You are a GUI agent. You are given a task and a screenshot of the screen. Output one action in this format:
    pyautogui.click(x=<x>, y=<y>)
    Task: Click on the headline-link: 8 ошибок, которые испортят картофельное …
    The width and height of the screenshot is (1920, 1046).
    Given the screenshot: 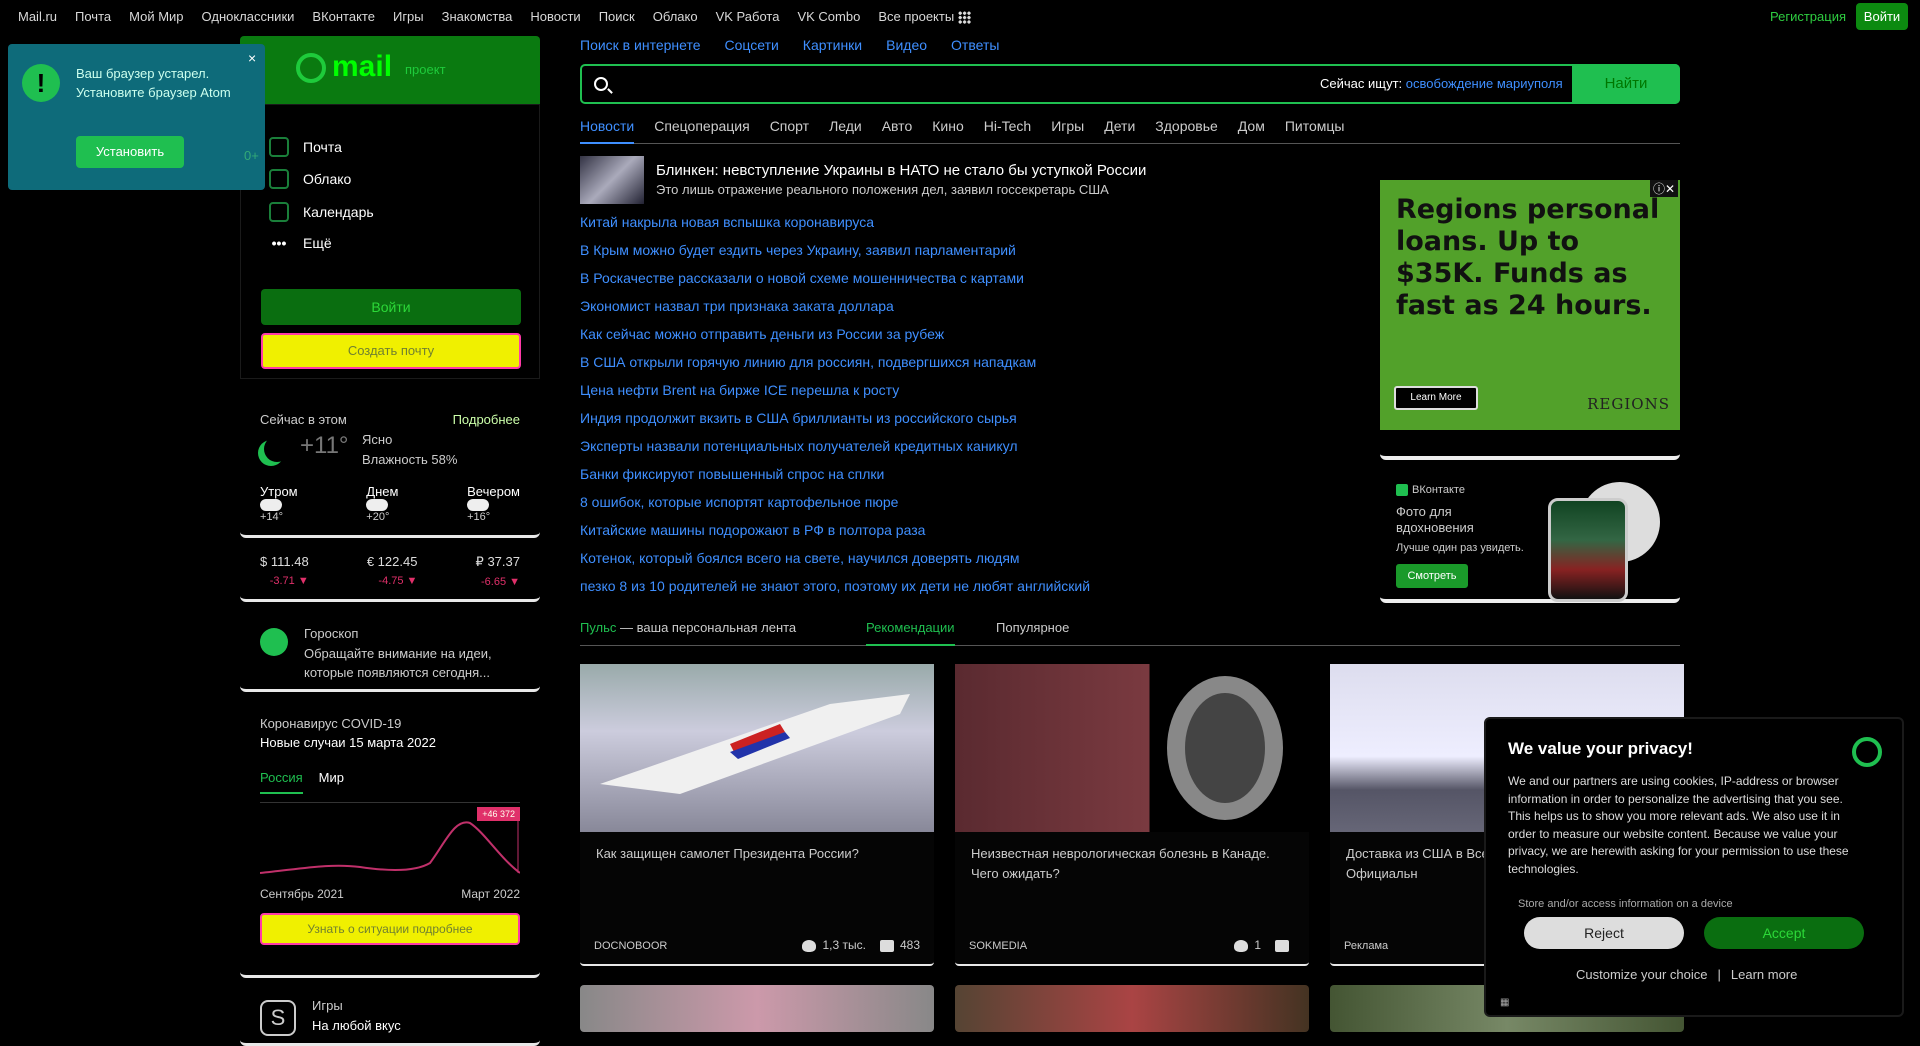 What is the action you would take?
    pyautogui.click(x=960, y=507)
    